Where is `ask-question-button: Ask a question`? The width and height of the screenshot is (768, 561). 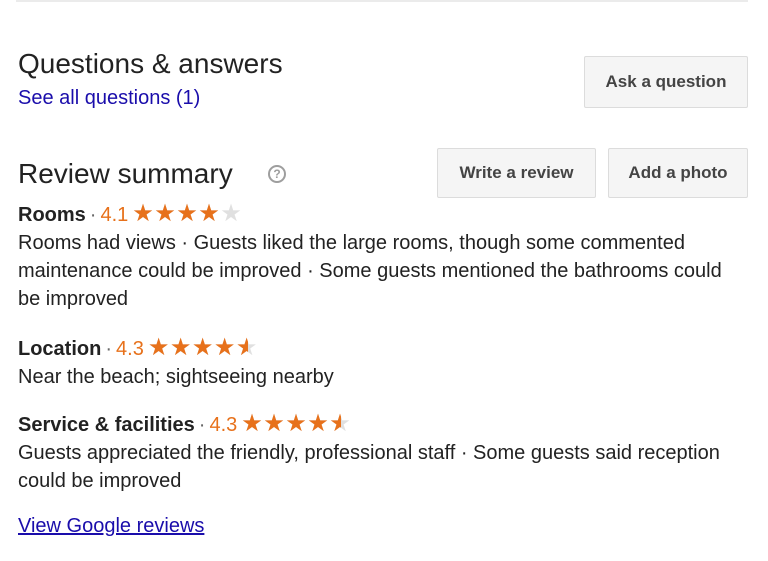 ask-question-button: Ask a question is located at coordinates (666, 82).